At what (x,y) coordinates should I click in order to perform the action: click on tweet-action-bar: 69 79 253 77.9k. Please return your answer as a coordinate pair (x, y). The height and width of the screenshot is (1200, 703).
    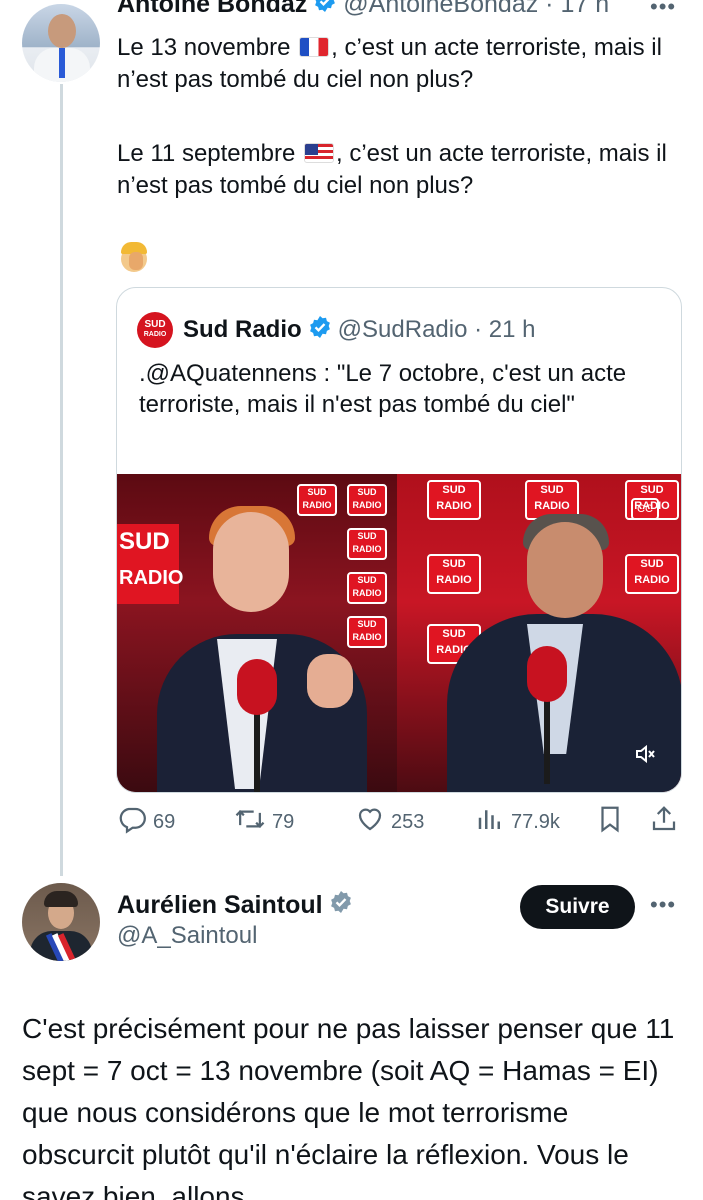
    Looking at the image, I should click on (400, 822).